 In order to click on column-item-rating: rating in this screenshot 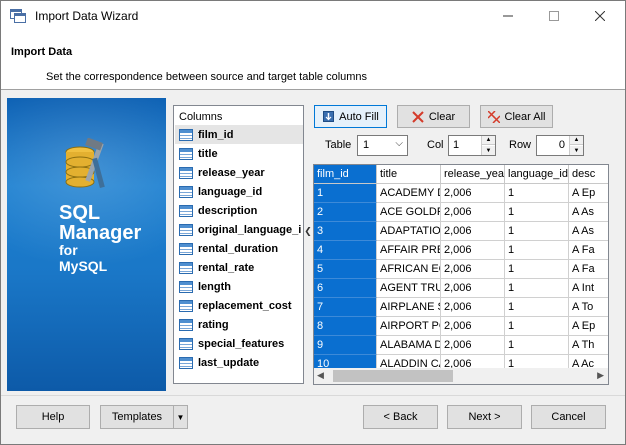, I will do `click(239, 324)`.